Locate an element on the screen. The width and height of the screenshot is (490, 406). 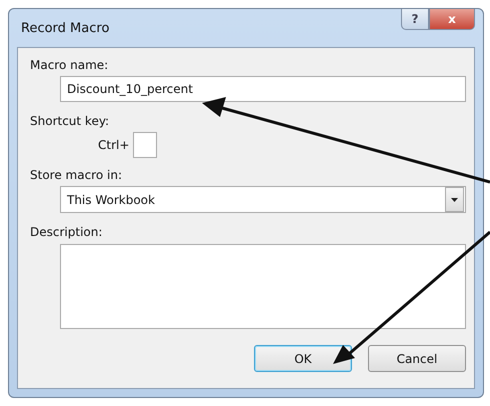
field-label: Description: is located at coordinates (67, 232).